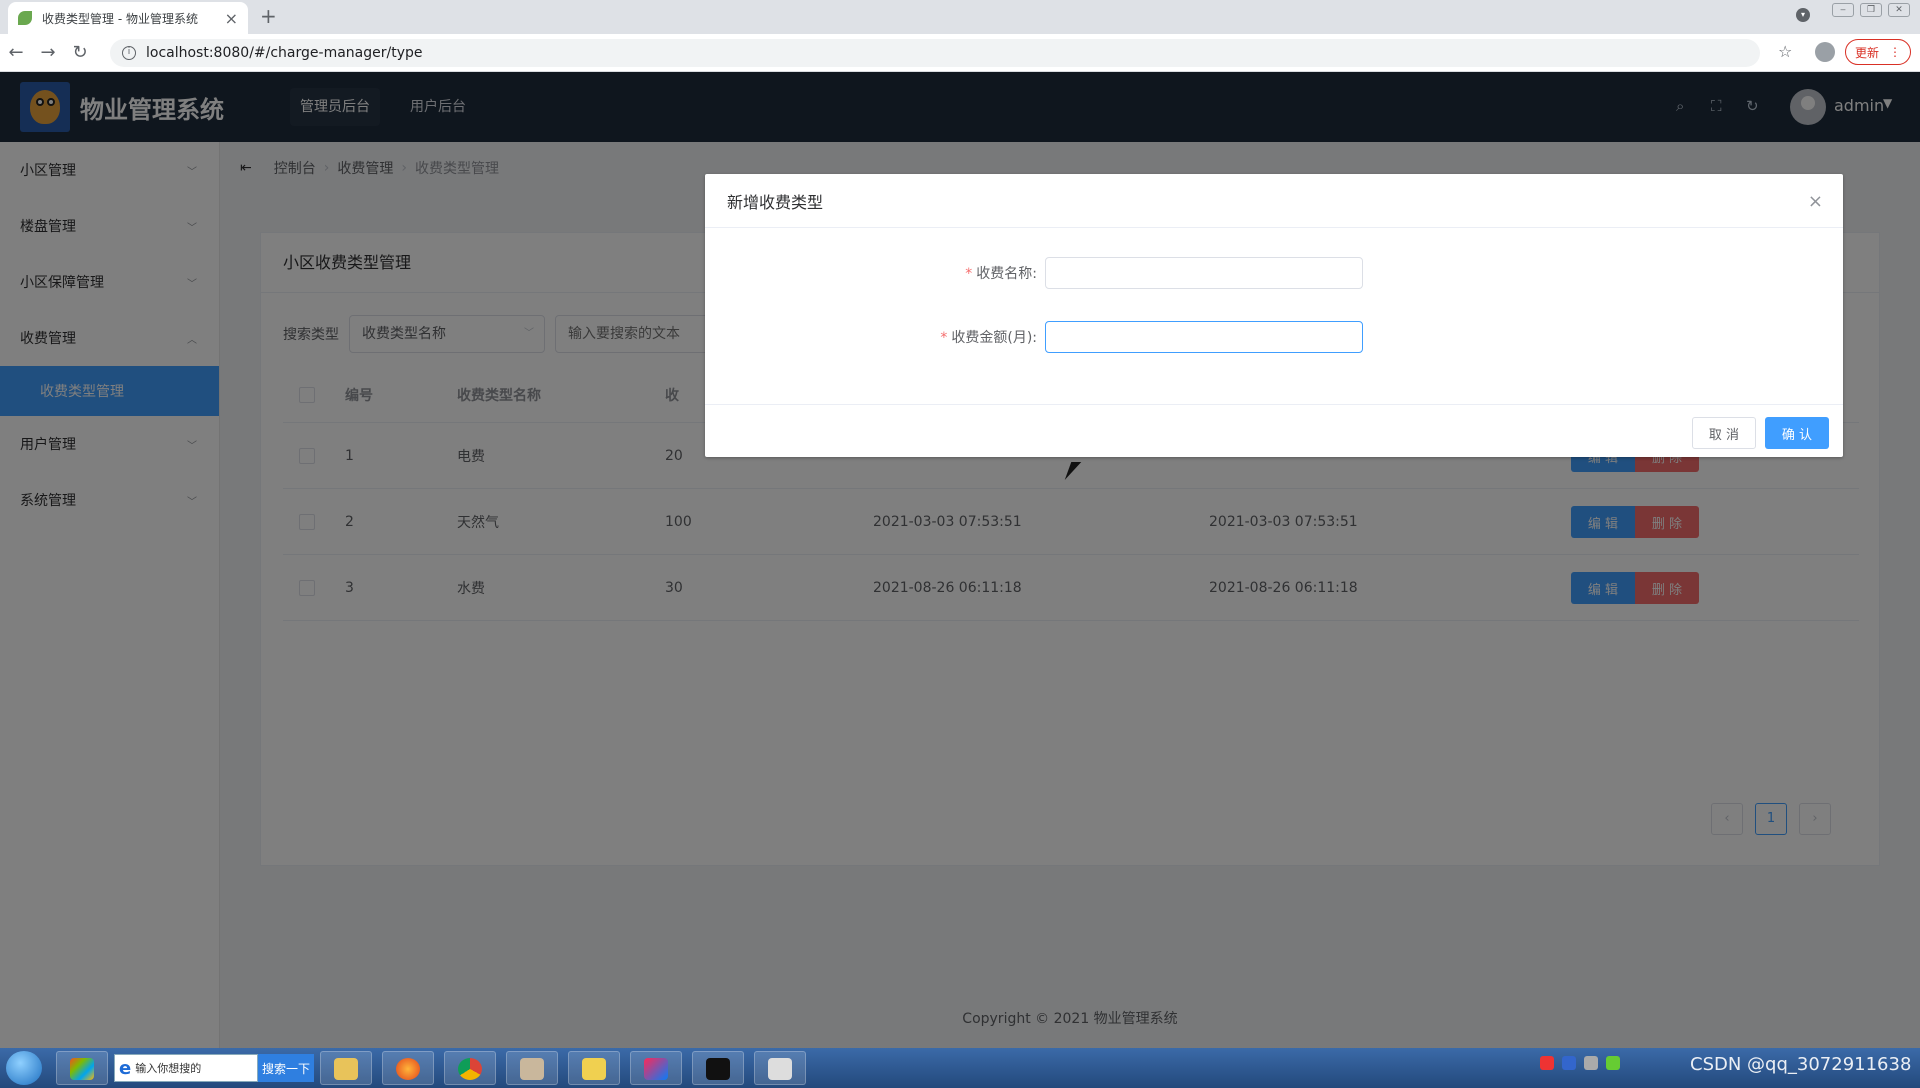 Image resolution: width=1920 pixels, height=1088 pixels. I want to click on minimize-icon: ‒, so click(1843, 10).